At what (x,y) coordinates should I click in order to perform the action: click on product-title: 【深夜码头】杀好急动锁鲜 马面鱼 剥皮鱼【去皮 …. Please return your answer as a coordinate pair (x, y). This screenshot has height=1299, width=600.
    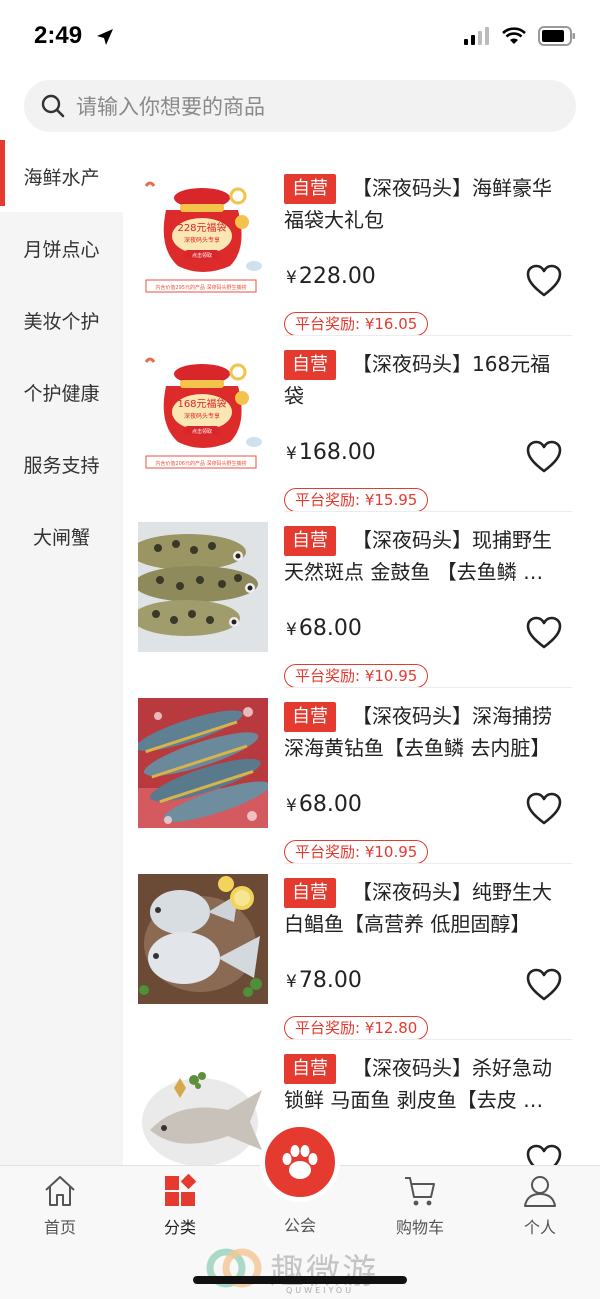
    Looking at the image, I should click on (418, 1084).